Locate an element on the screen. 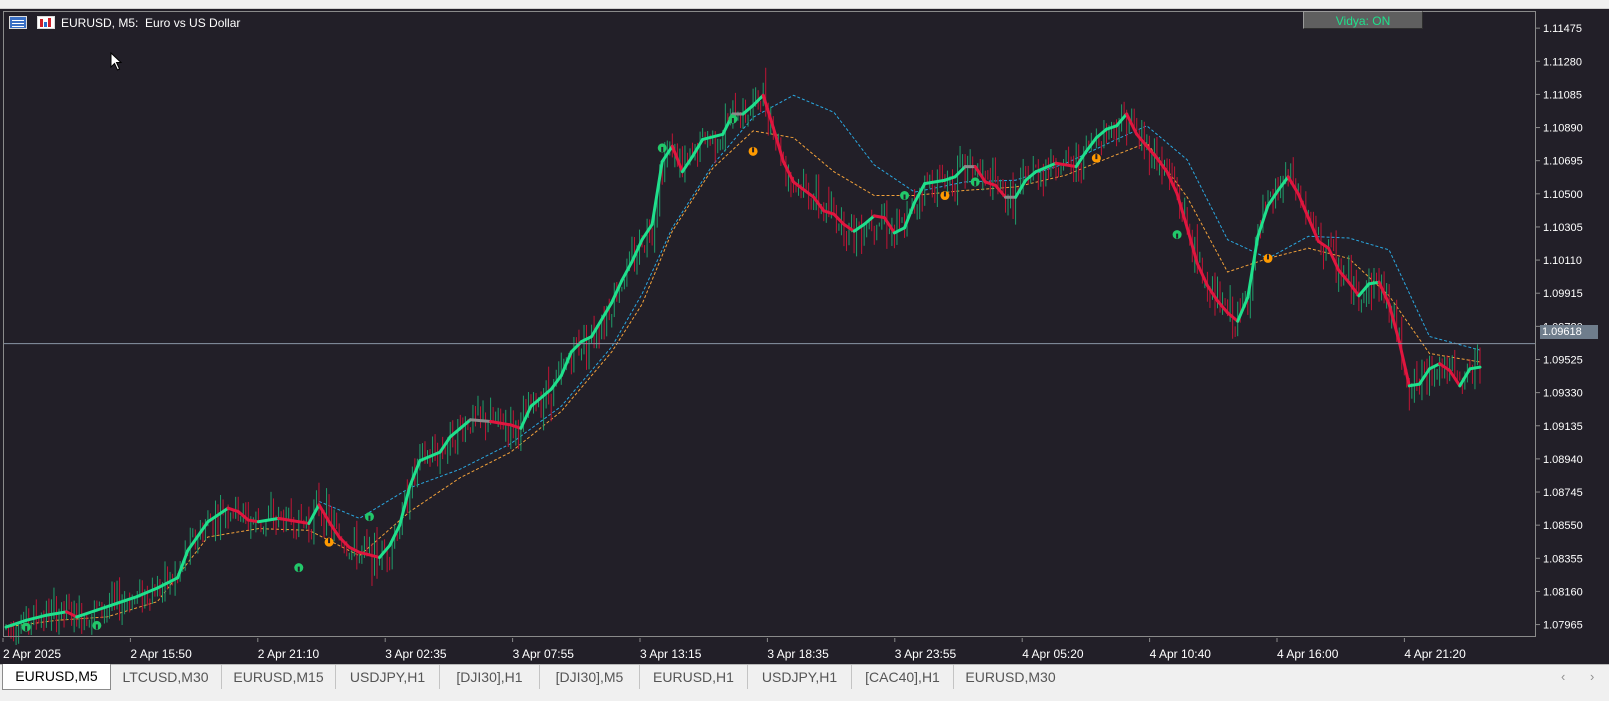 The width and height of the screenshot is (1609, 701). scroll-left-icon: ‹ is located at coordinates (1563, 676).